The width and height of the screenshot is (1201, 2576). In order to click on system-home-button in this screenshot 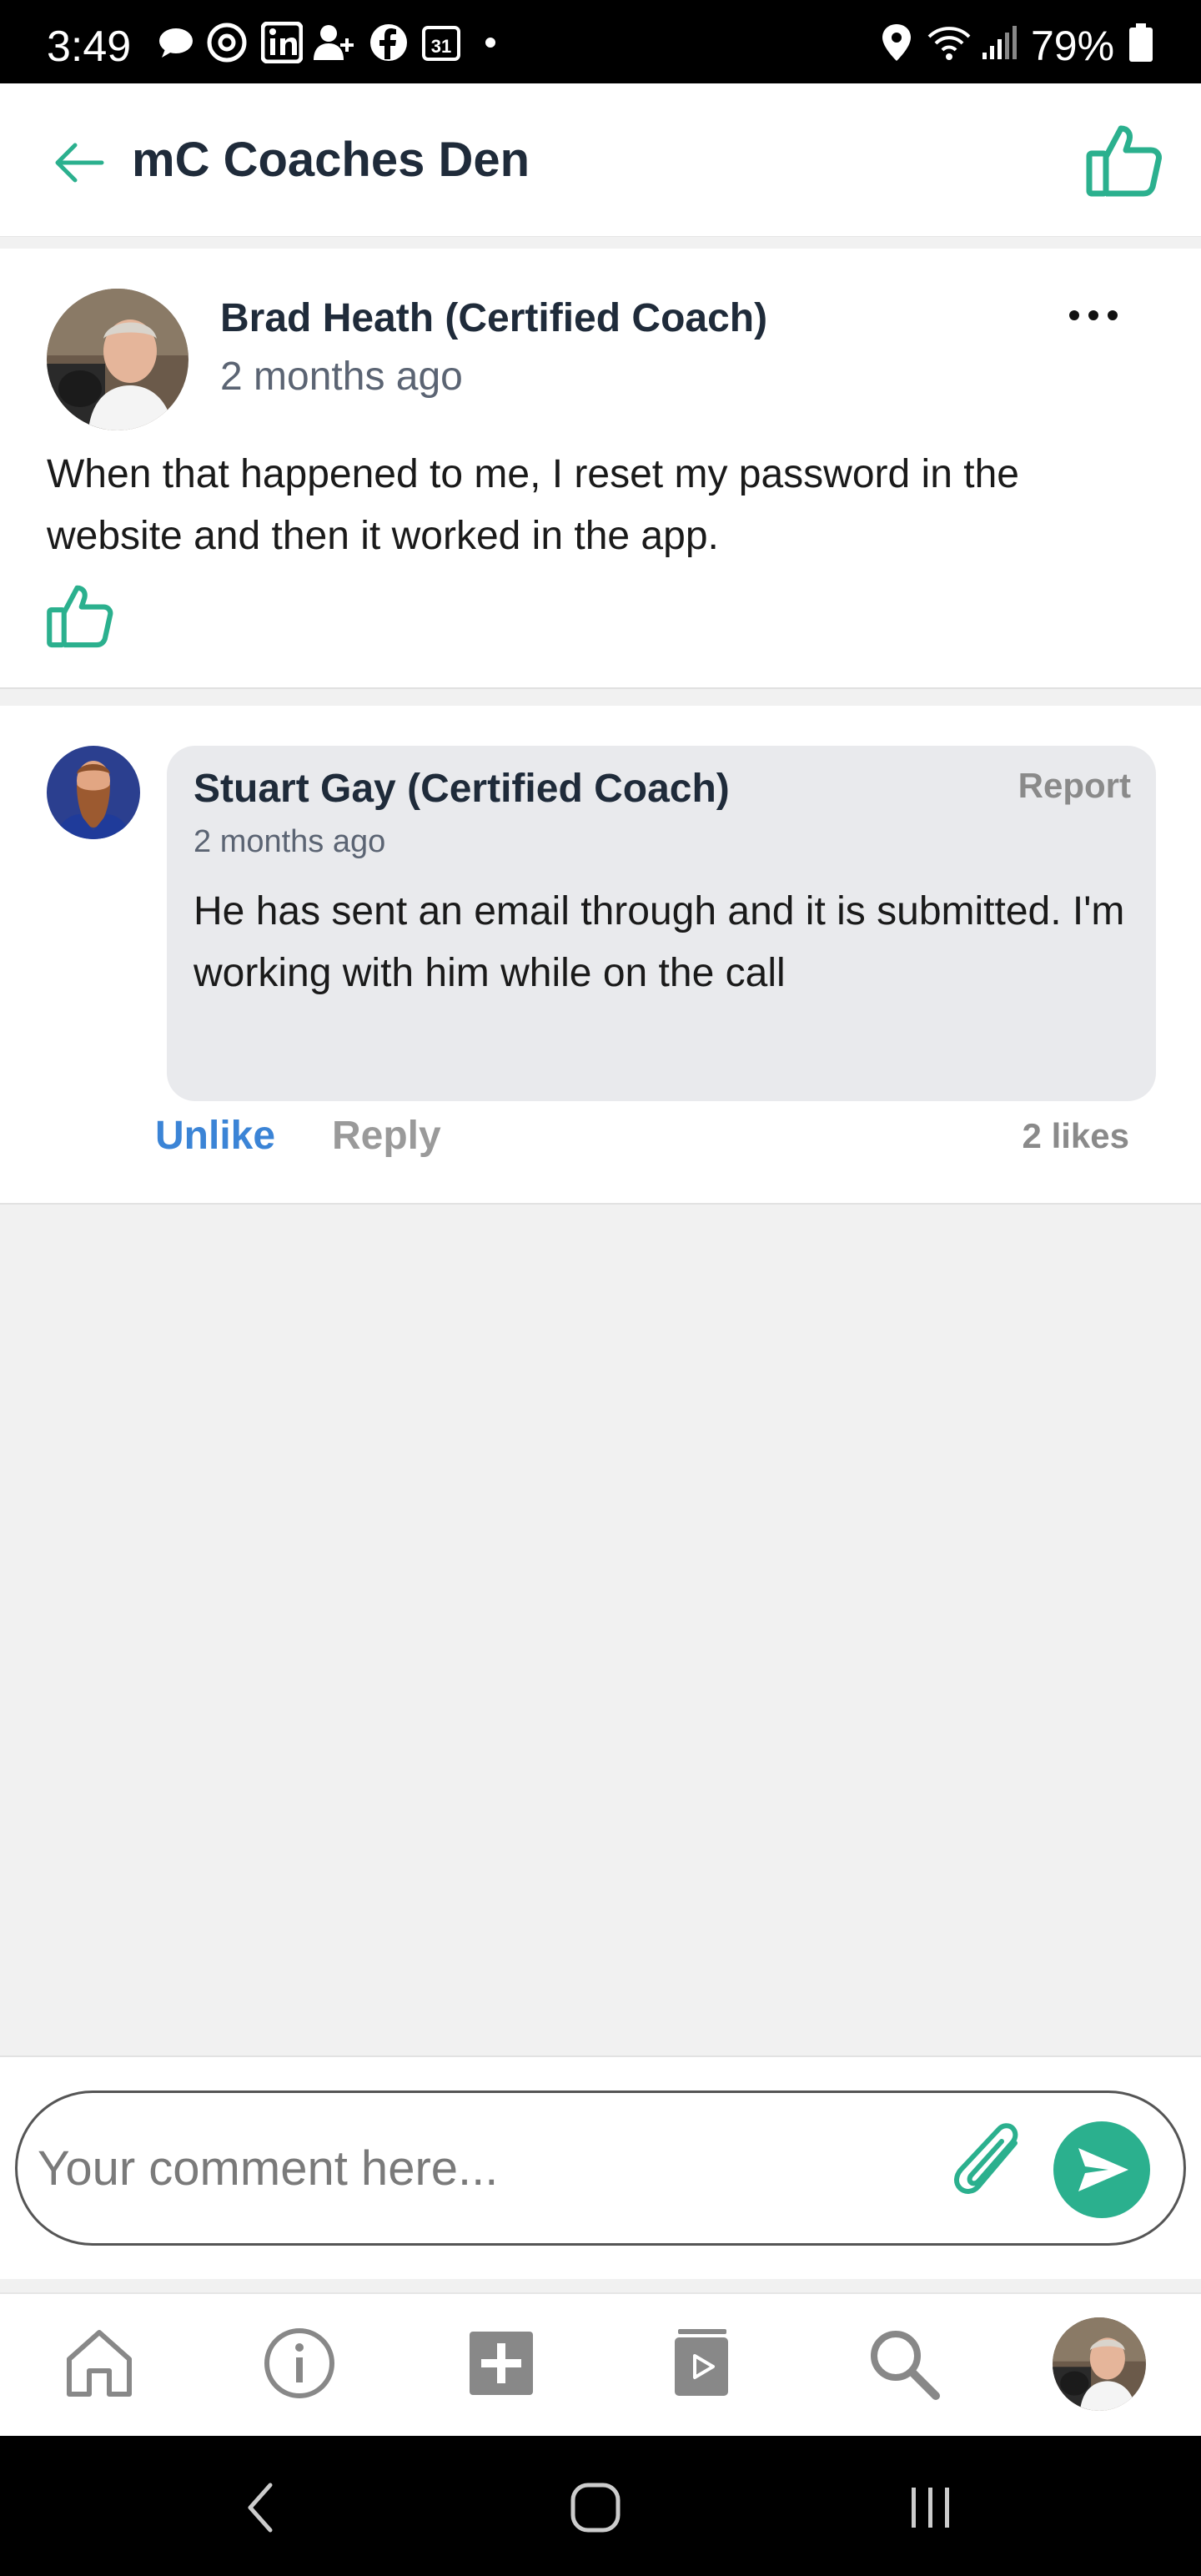, I will do `click(596, 2507)`.